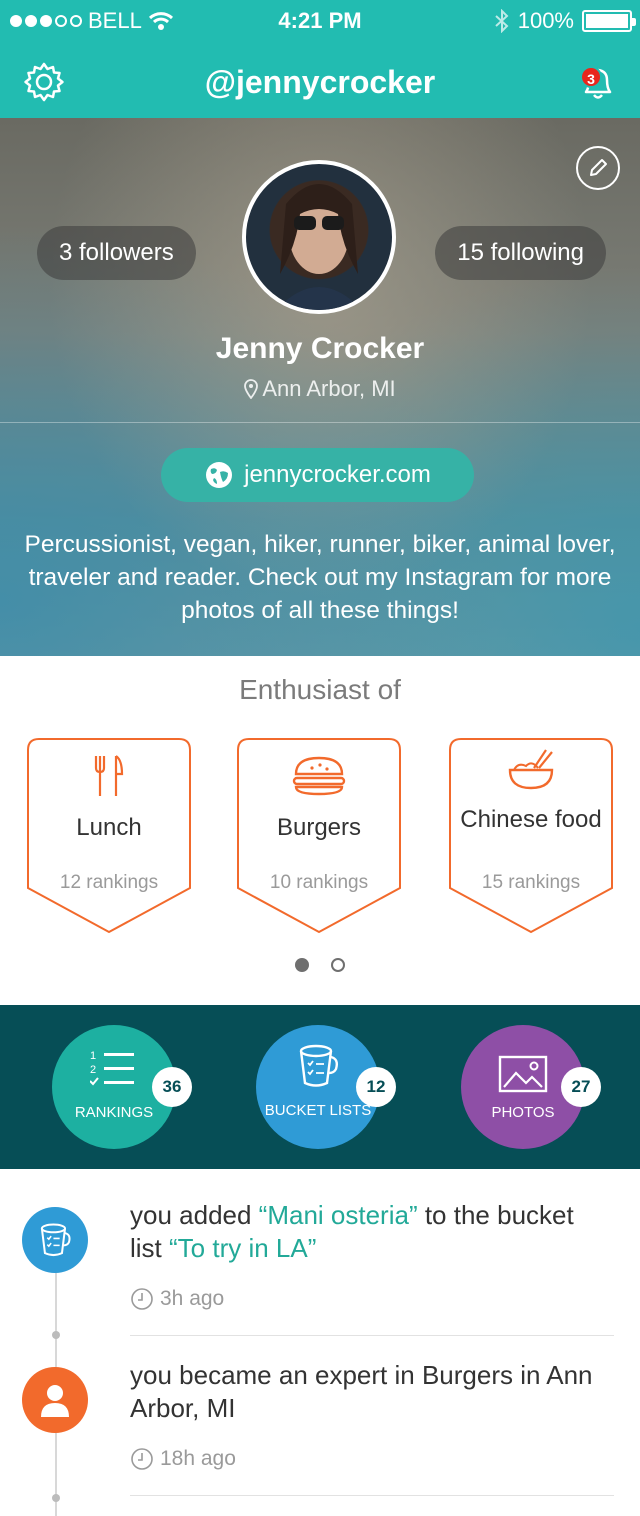 The width and height of the screenshot is (640, 1516). I want to click on feed-time-text: 3h ago, so click(192, 1298).